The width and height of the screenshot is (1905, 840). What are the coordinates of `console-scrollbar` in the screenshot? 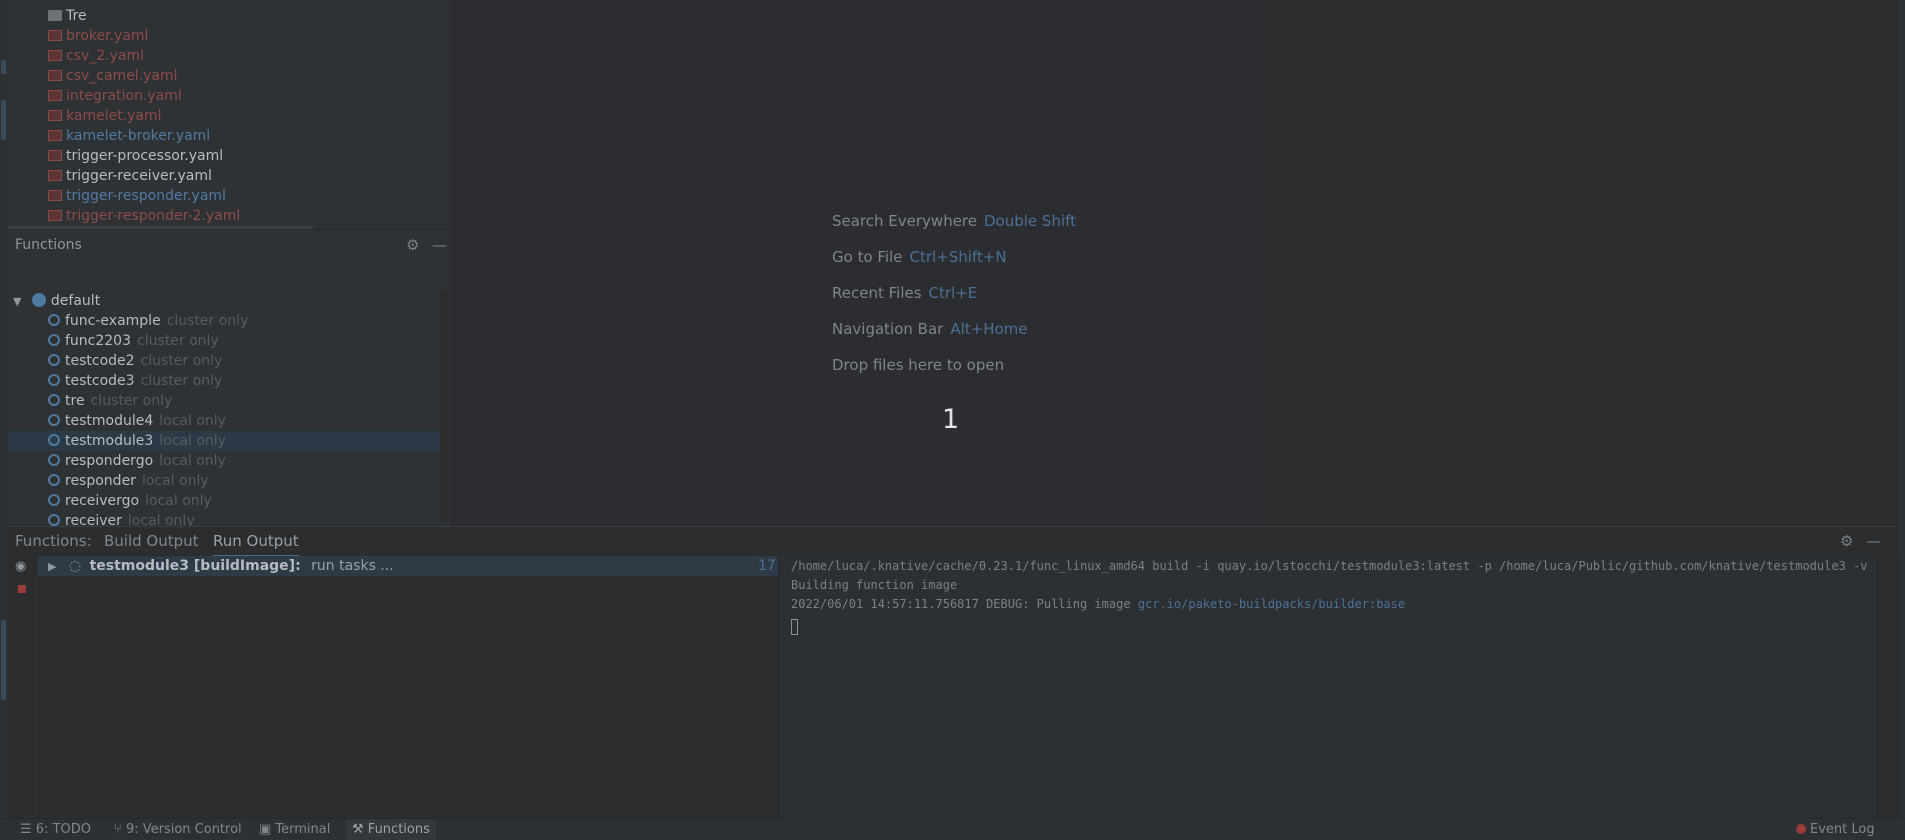 It's located at (1888, 687).